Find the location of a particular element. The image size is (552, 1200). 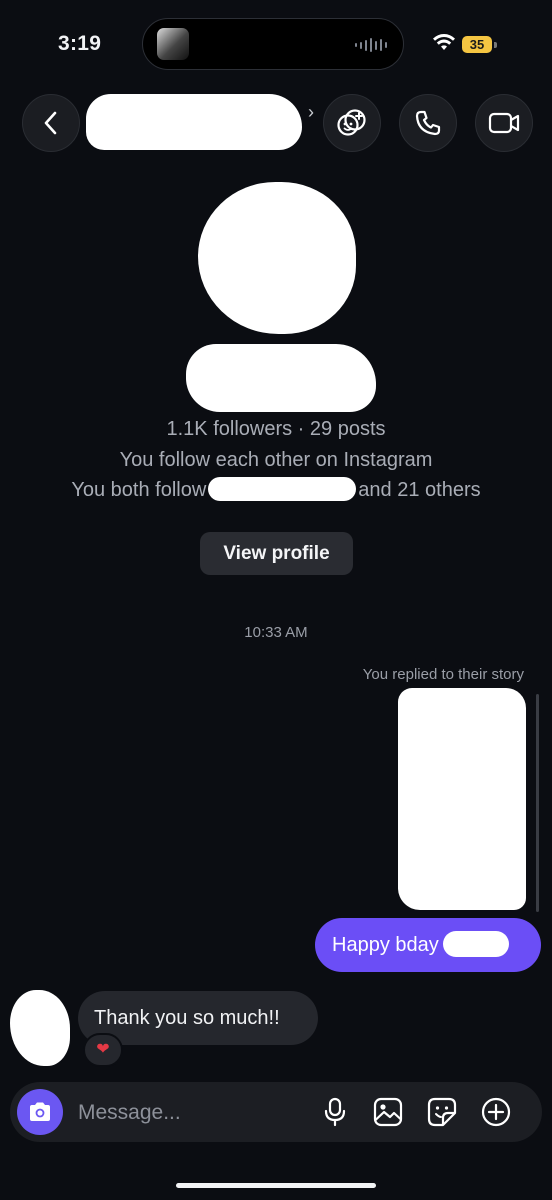

microphone-icon is located at coordinates (335, 1112).